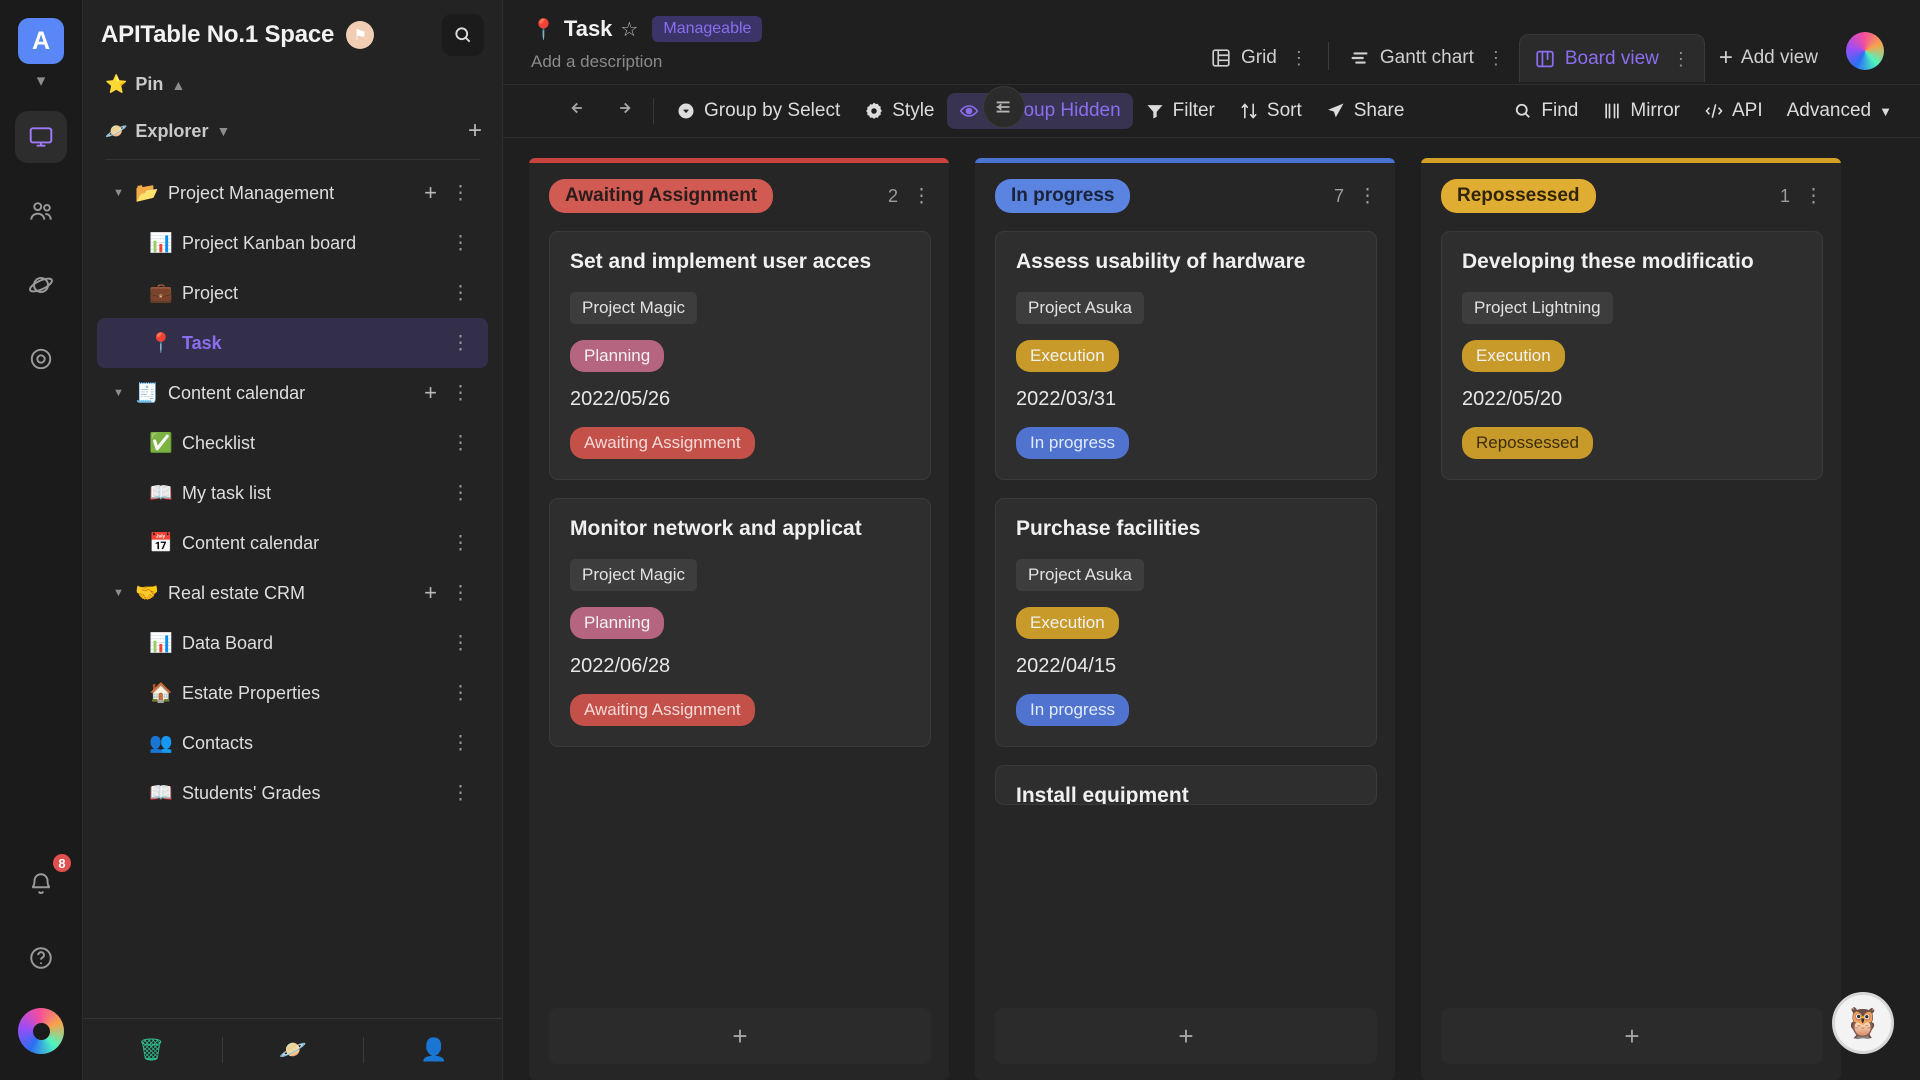  What do you see at coordinates (151, 1050) in the screenshot?
I see `trash-icon: 🗑` at bounding box center [151, 1050].